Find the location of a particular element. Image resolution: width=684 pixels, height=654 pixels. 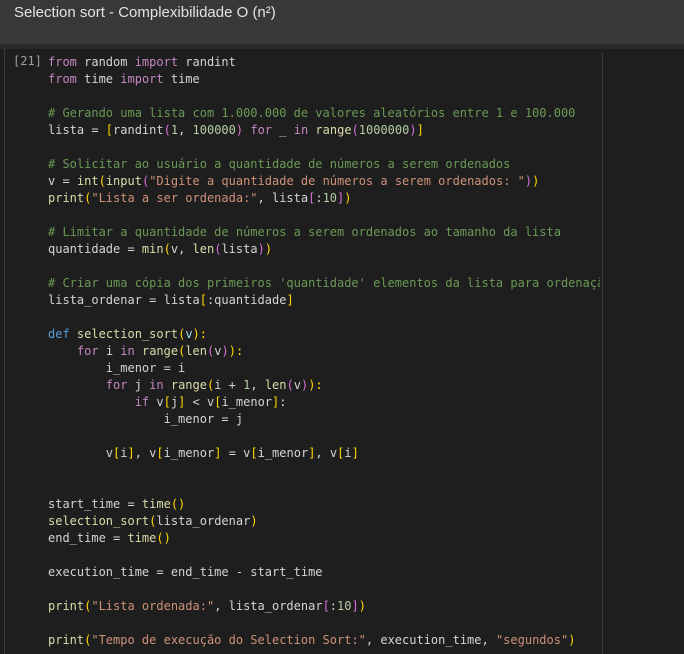

code-token-plain: j is located at coordinates (138, 385).